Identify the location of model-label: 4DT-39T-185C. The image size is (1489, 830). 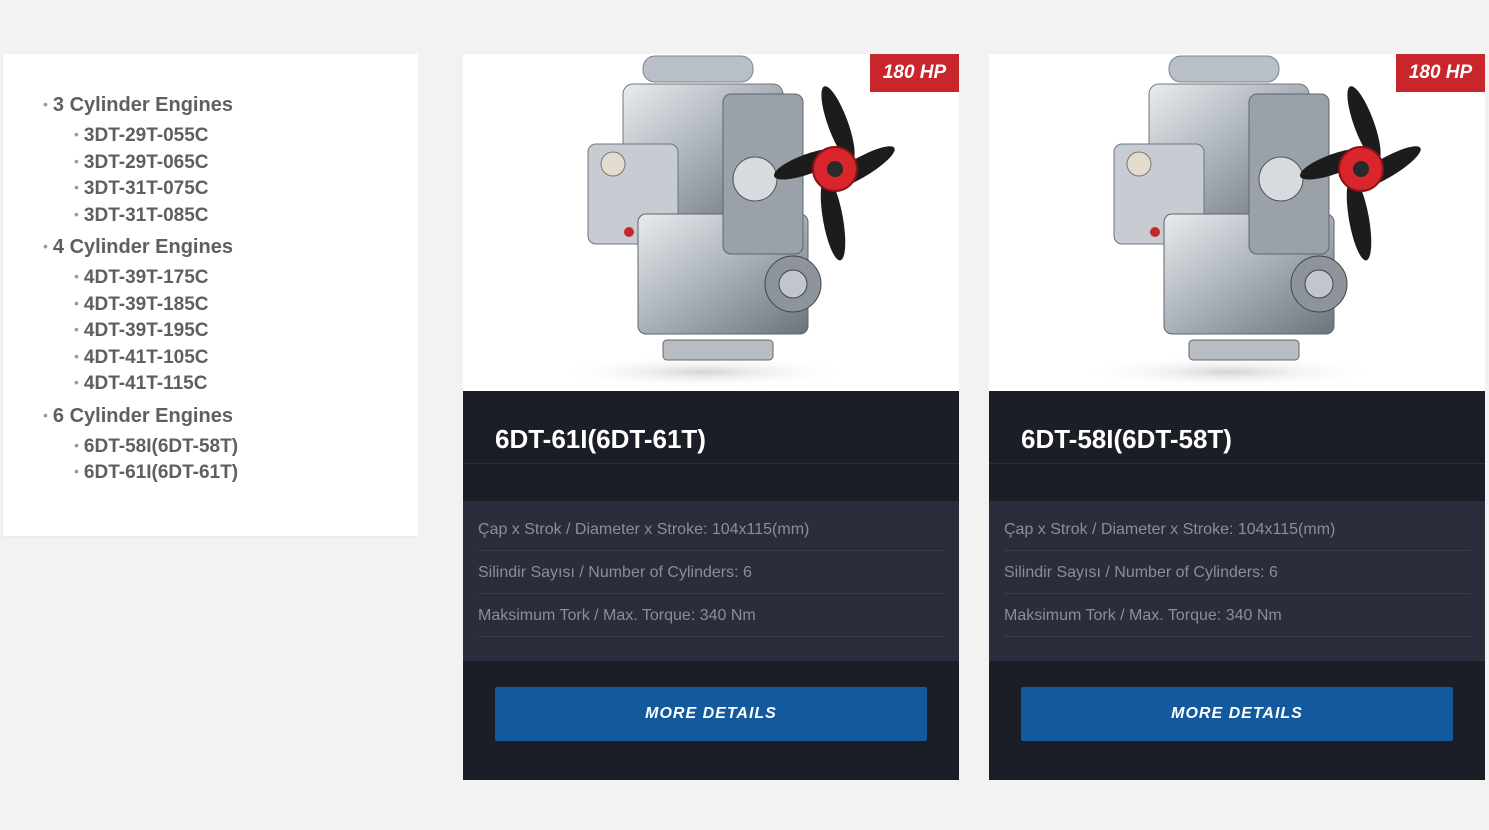
(146, 304).